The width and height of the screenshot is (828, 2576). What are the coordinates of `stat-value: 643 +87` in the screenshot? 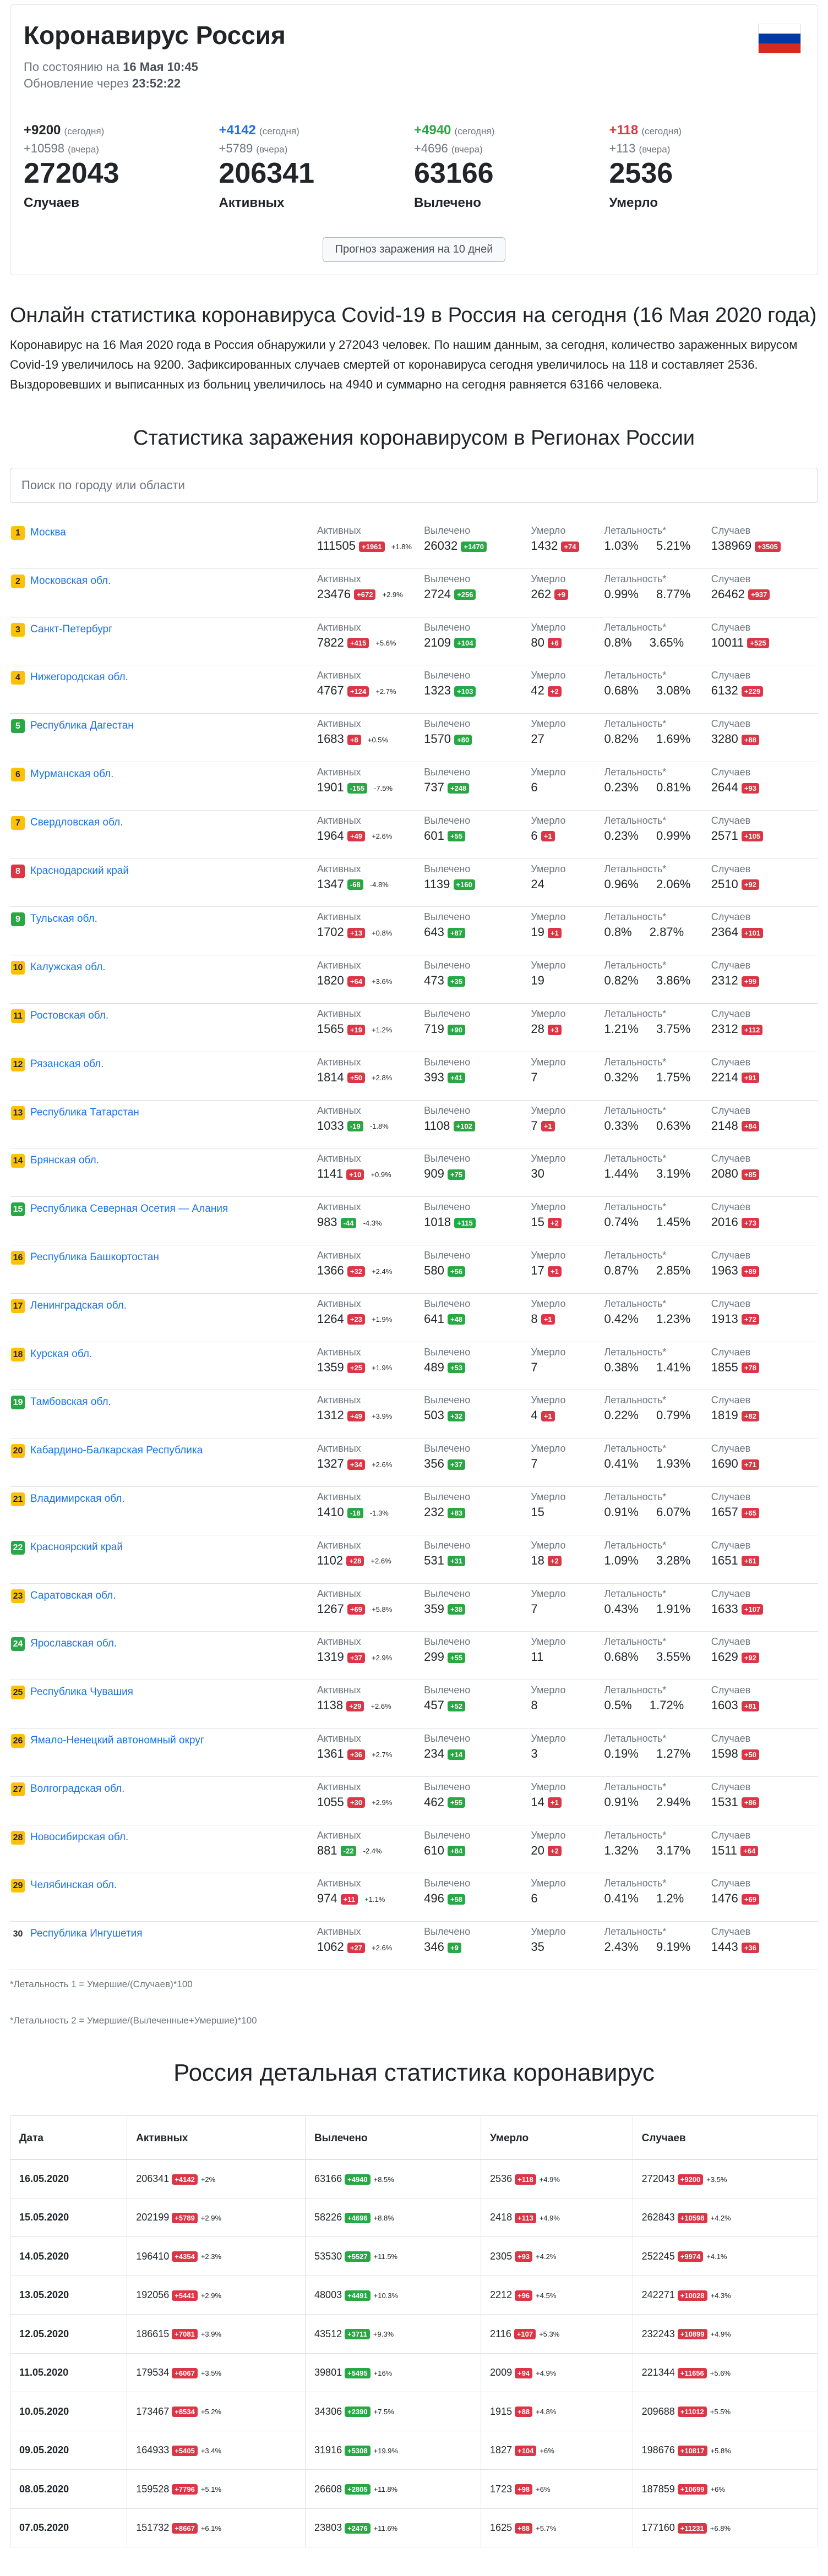 It's located at (477, 932).